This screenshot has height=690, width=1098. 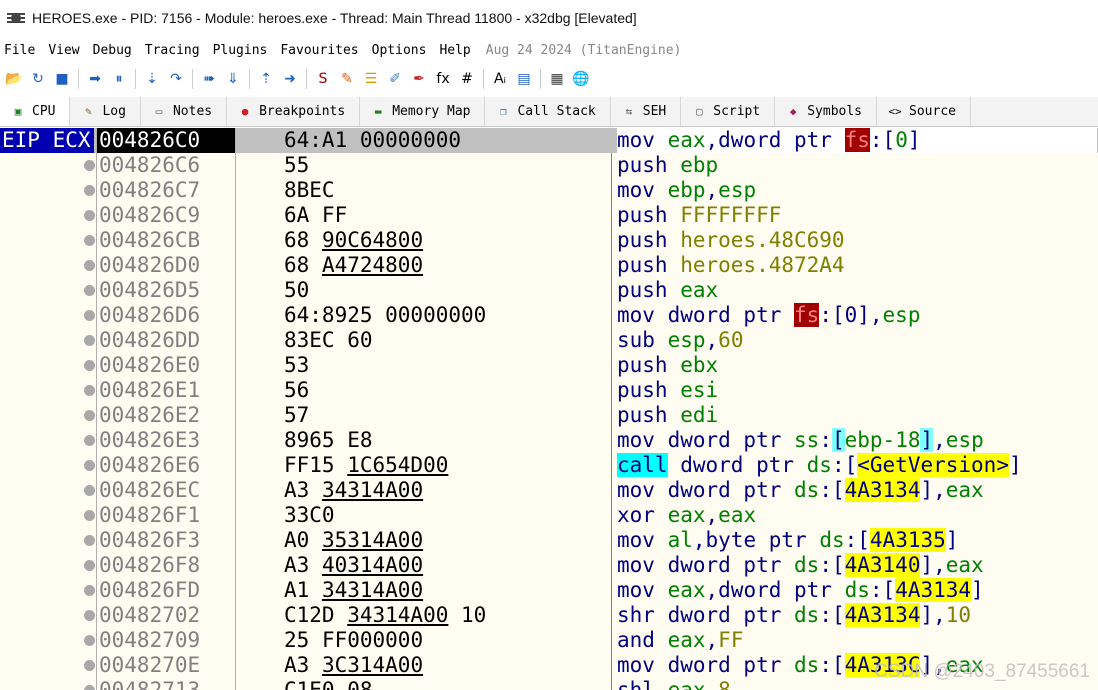 What do you see at coordinates (646, 111) in the screenshot?
I see `tab-seh: ⇆ SEH` at bounding box center [646, 111].